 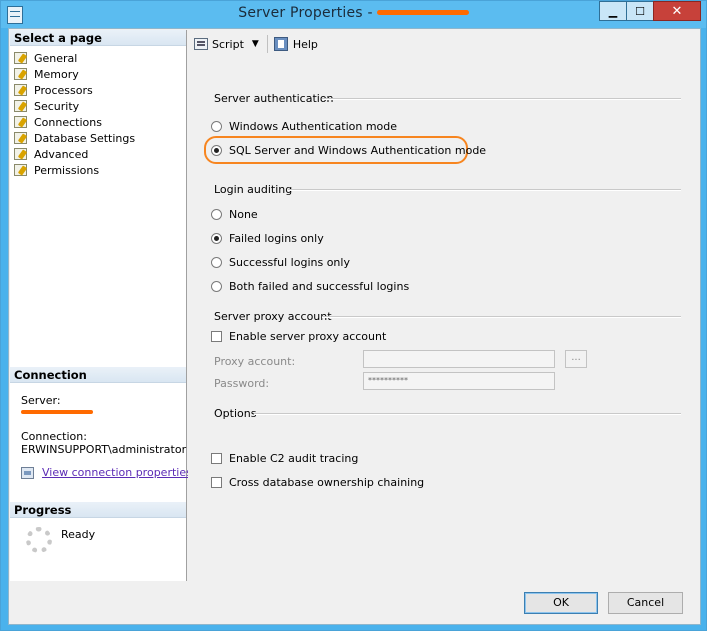 I want to click on connection-text: Connection: ERWINSUPPORT\administrator, so click(x=103, y=443).